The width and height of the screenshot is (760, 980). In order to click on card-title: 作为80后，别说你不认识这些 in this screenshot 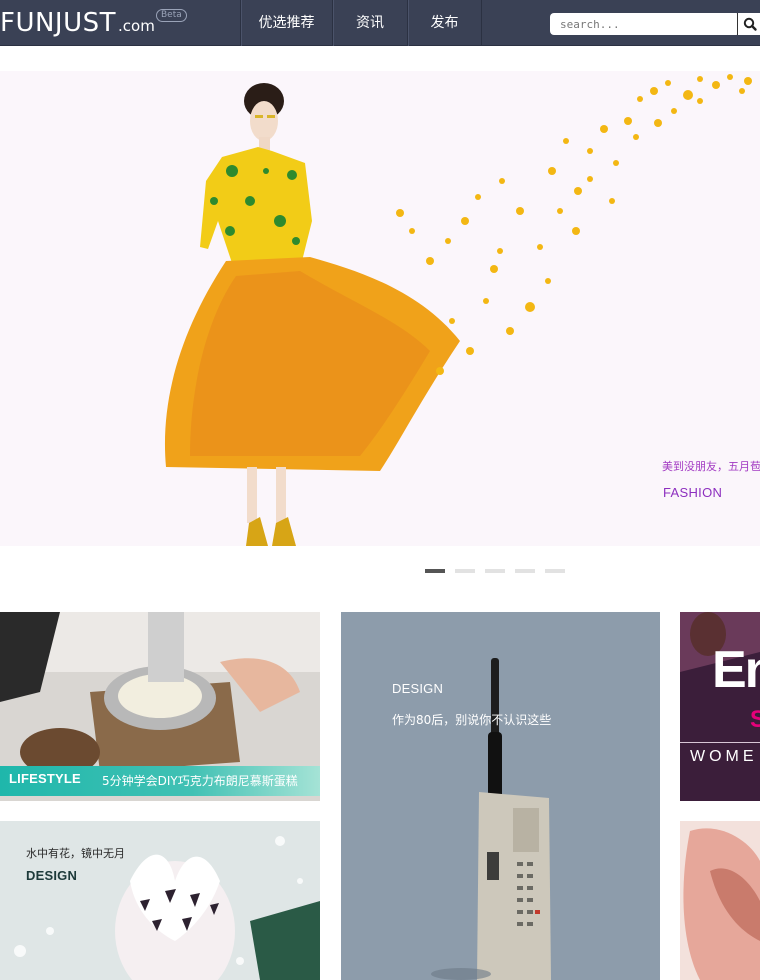, I will do `click(472, 720)`.